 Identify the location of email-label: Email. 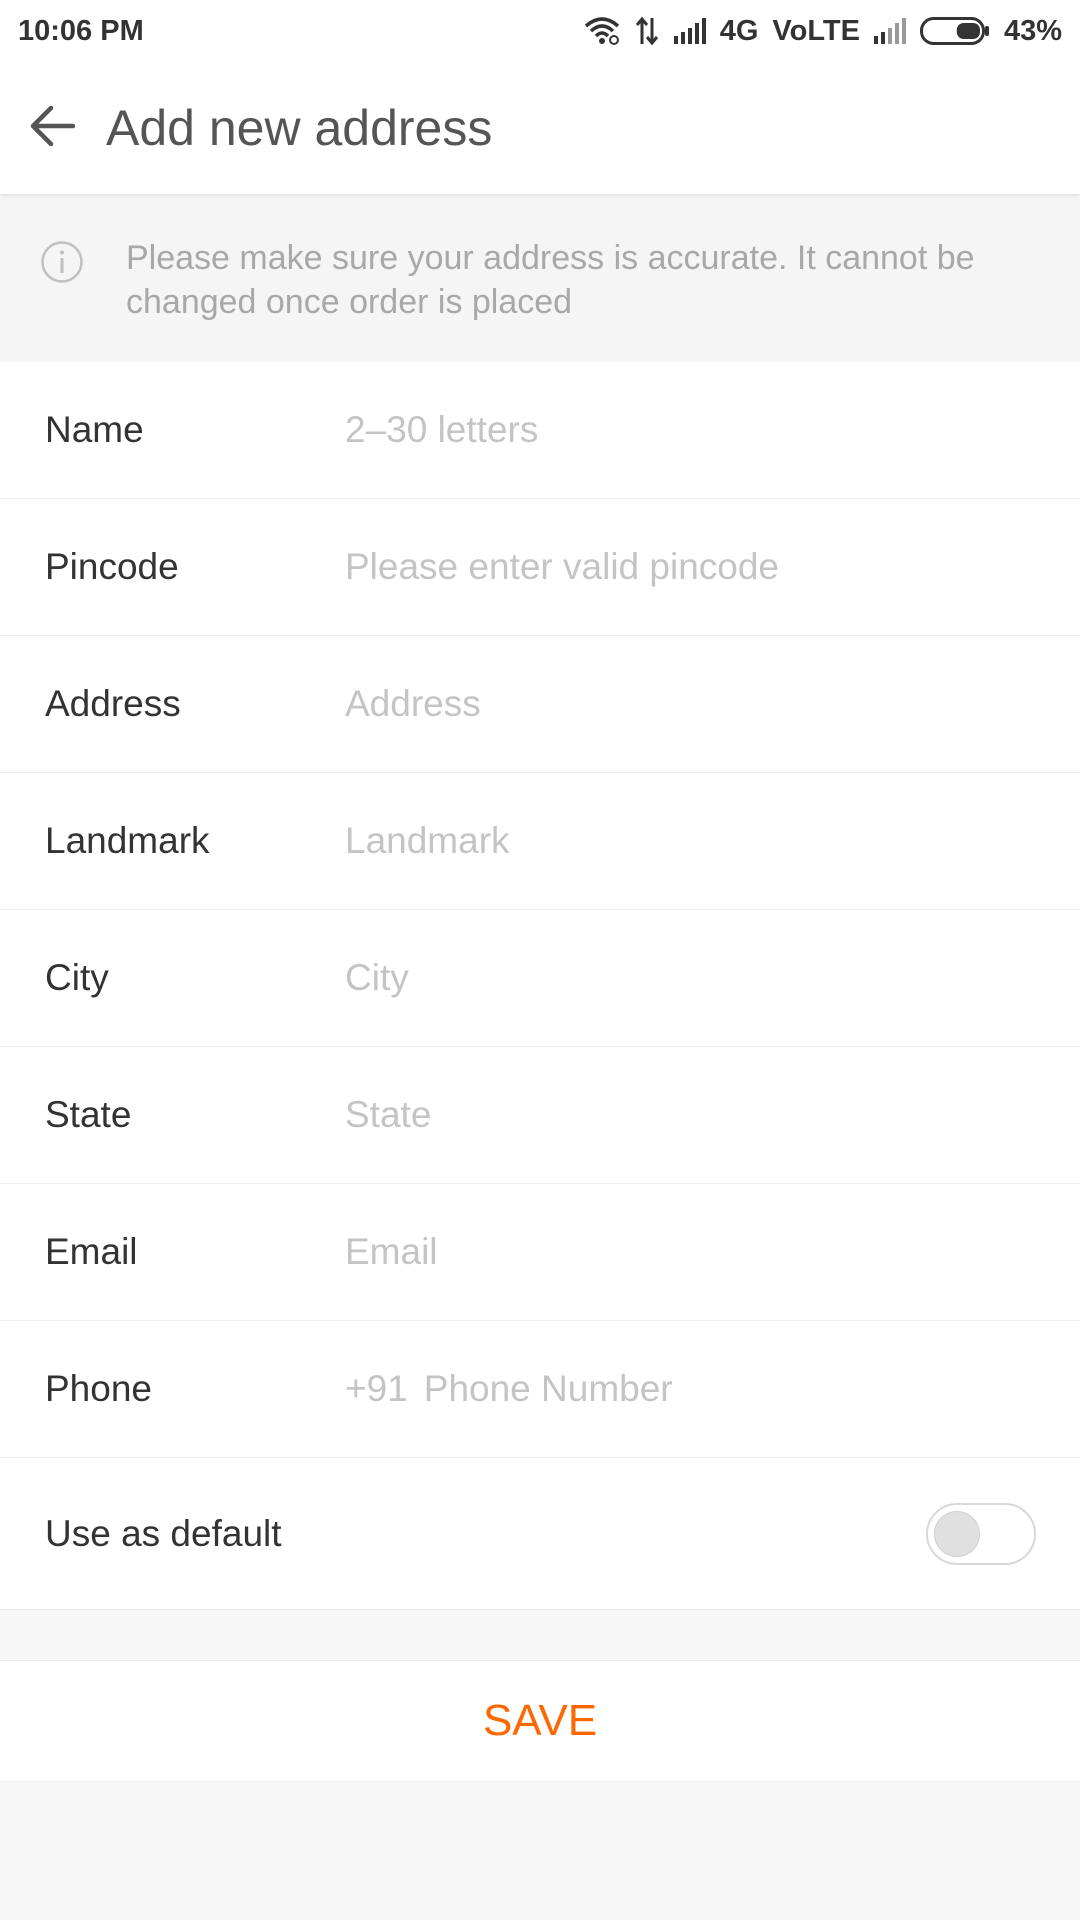
(91, 1251).